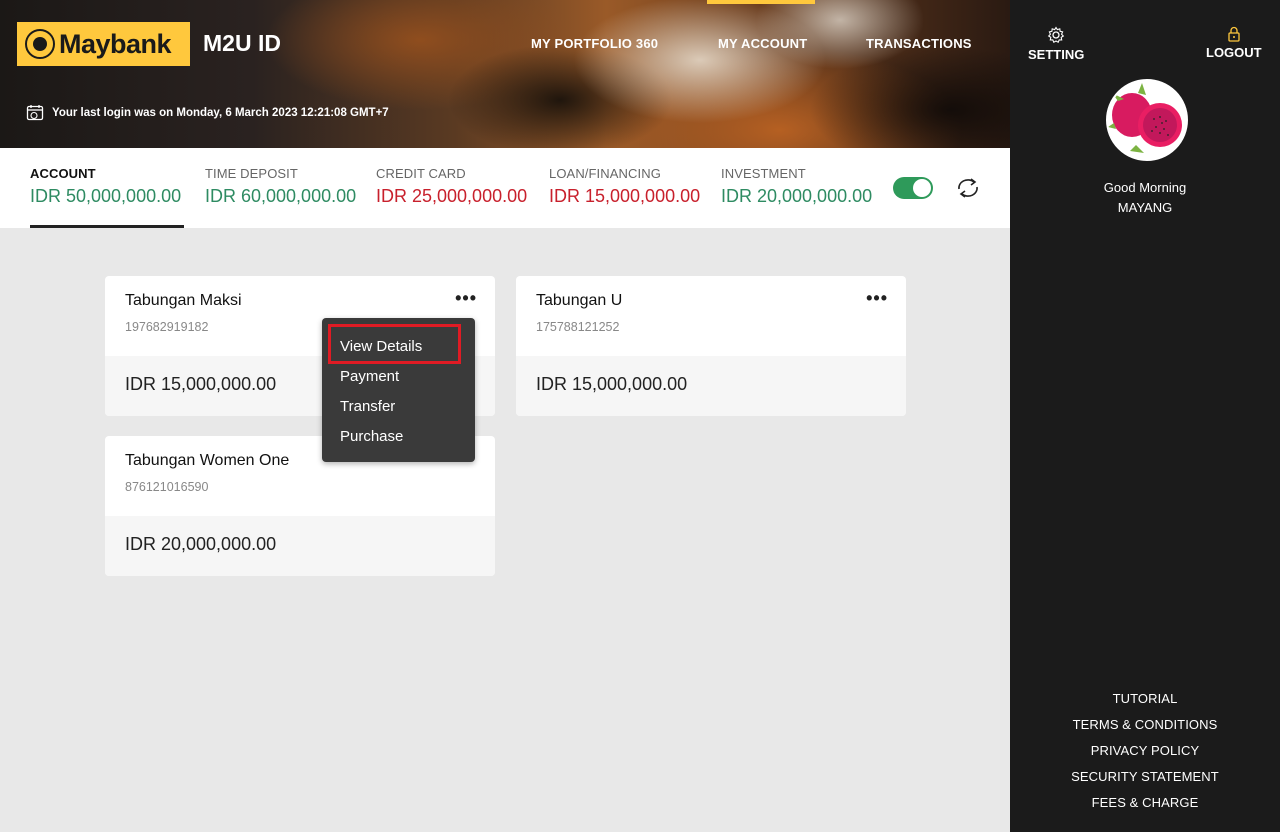 This screenshot has width=1280, height=832. Describe the element at coordinates (919, 43) in the screenshot. I see `nav-transactions: TRANSACTIONS` at that location.